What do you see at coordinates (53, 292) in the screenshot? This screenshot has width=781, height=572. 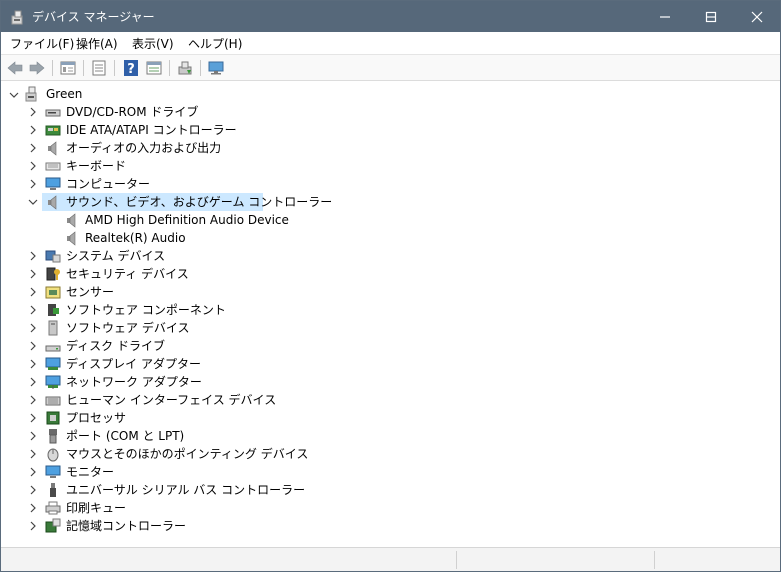 I see `sensor-icon` at bounding box center [53, 292].